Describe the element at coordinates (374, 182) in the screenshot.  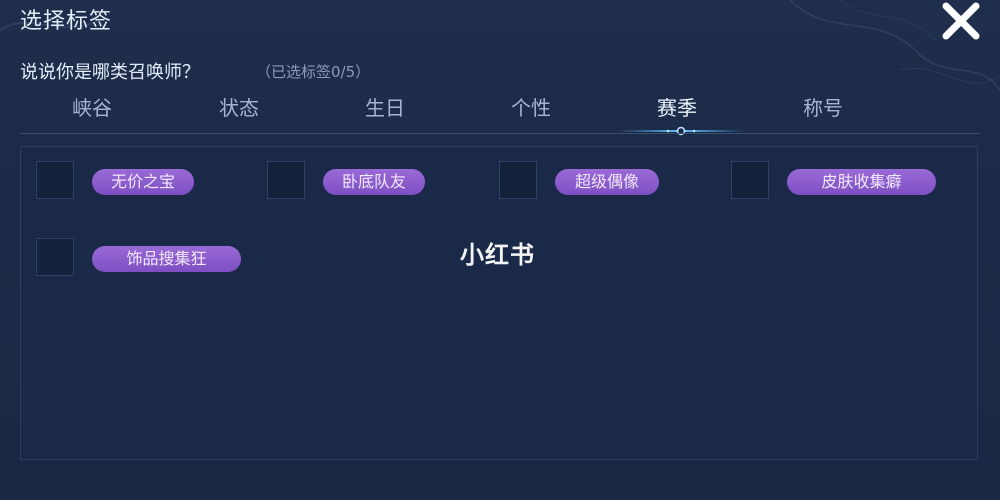
I see `tag-label: 卧底队友` at that location.